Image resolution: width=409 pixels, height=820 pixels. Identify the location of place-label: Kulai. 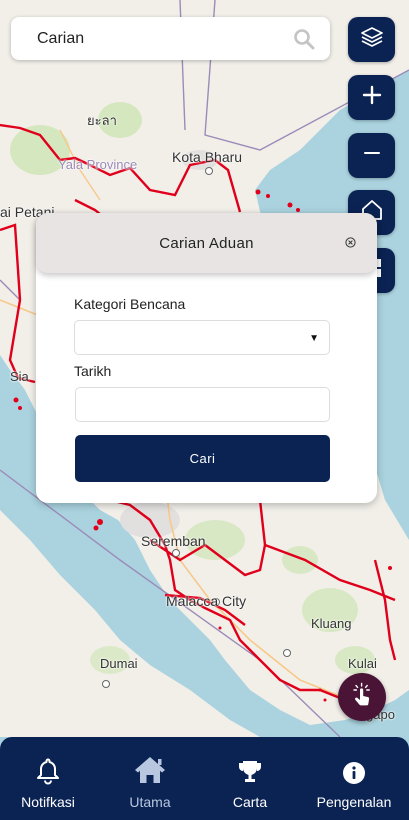
(362, 663).